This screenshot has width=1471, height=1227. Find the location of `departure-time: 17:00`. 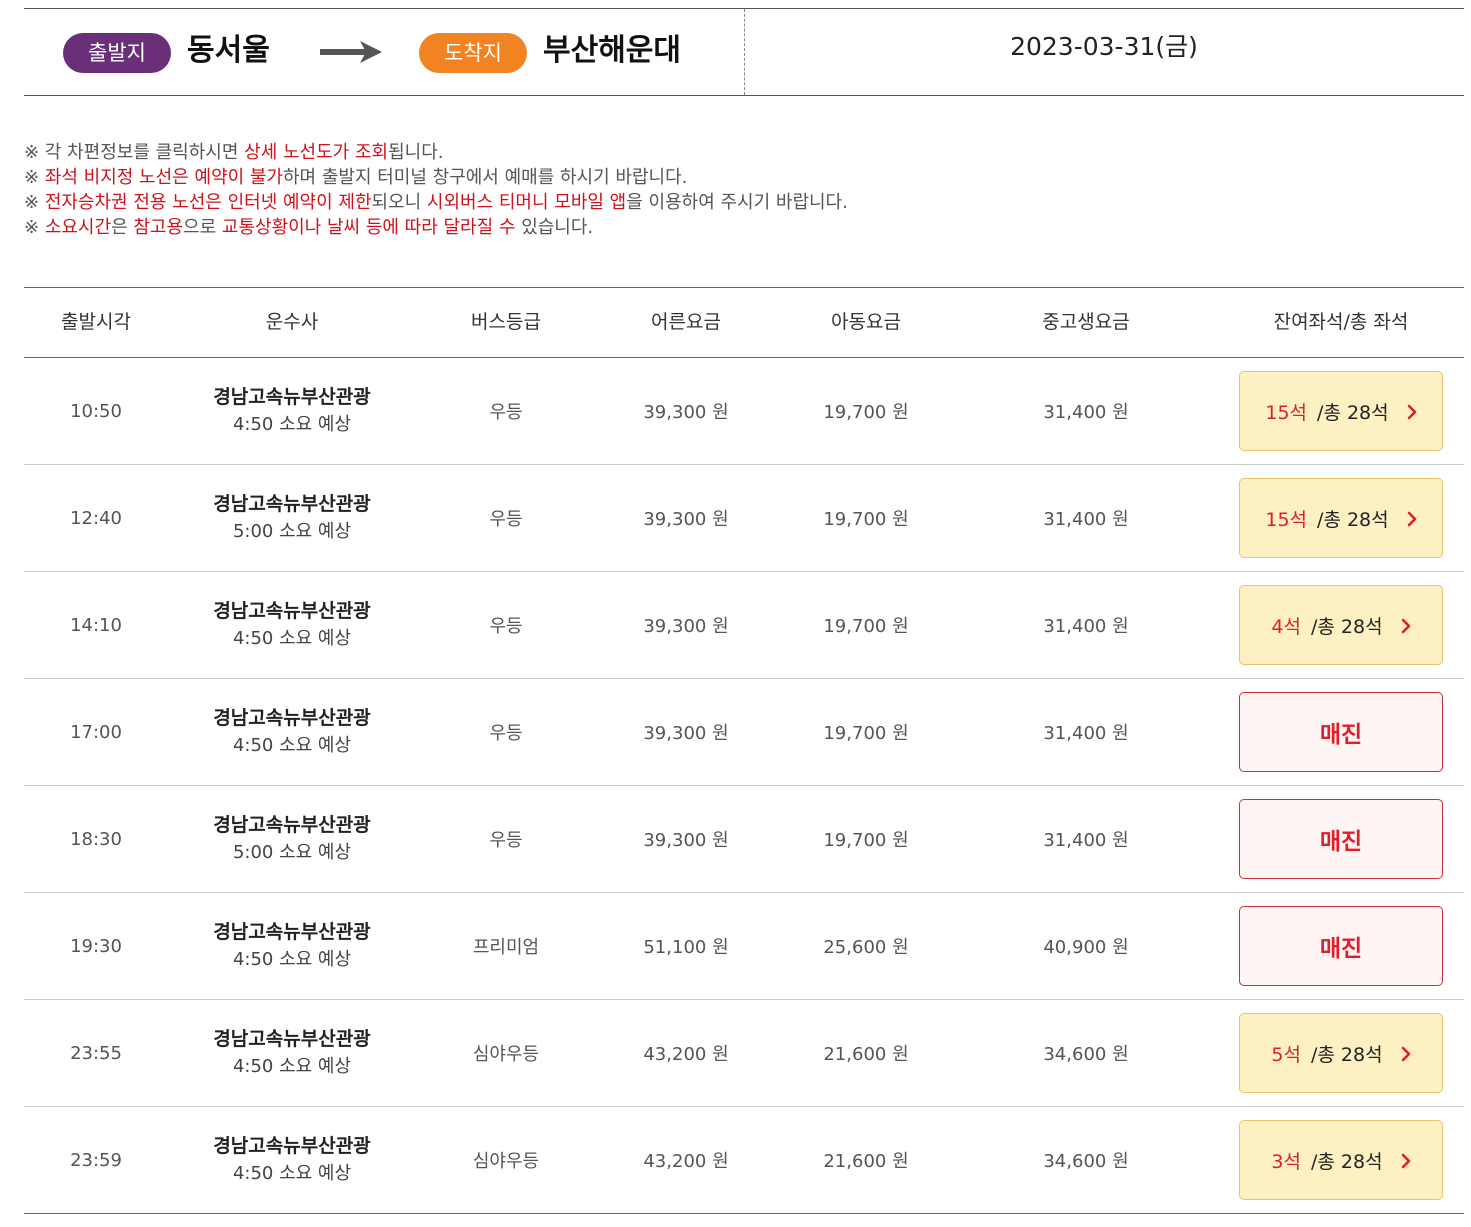

departure-time: 17:00 is located at coordinates (96, 732).